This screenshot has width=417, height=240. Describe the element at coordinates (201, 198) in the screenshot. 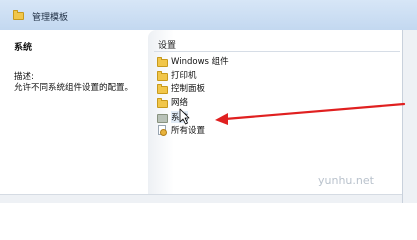

I see `status-strip` at that location.